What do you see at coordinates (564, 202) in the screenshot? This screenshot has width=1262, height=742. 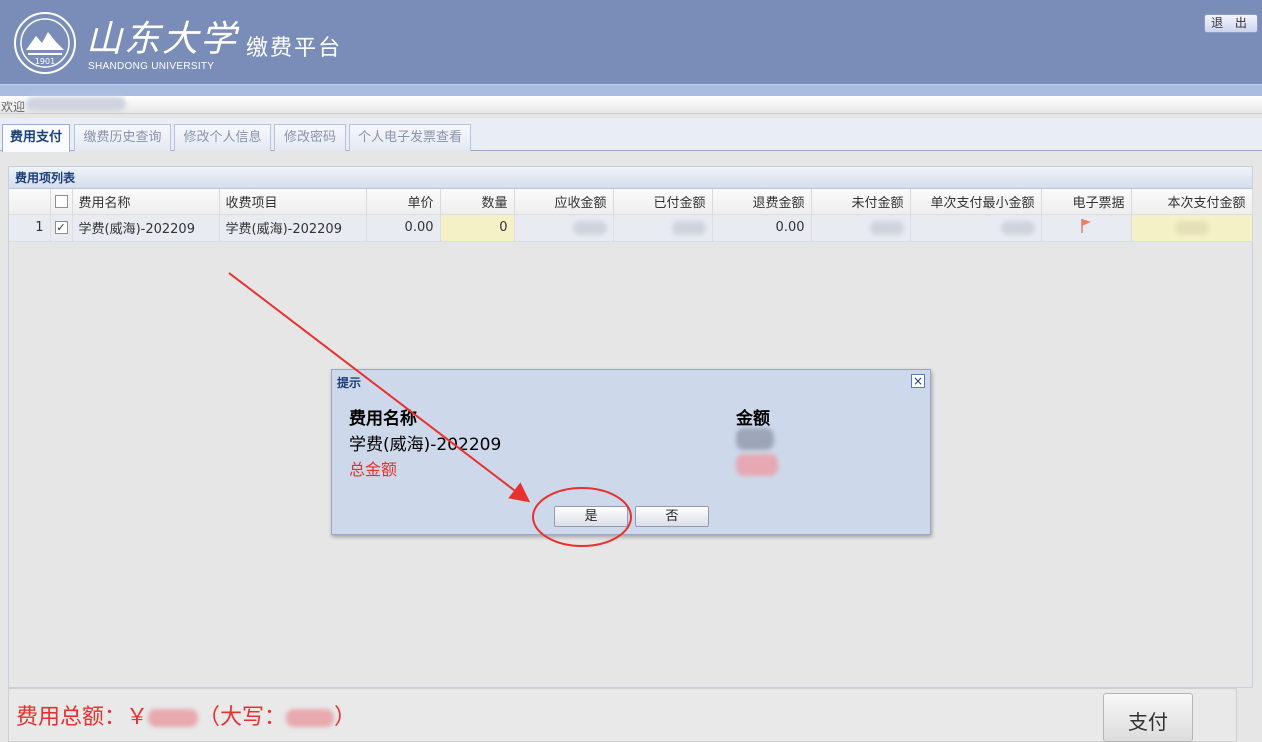 I see `header-receivable: 应收金额` at bounding box center [564, 202].